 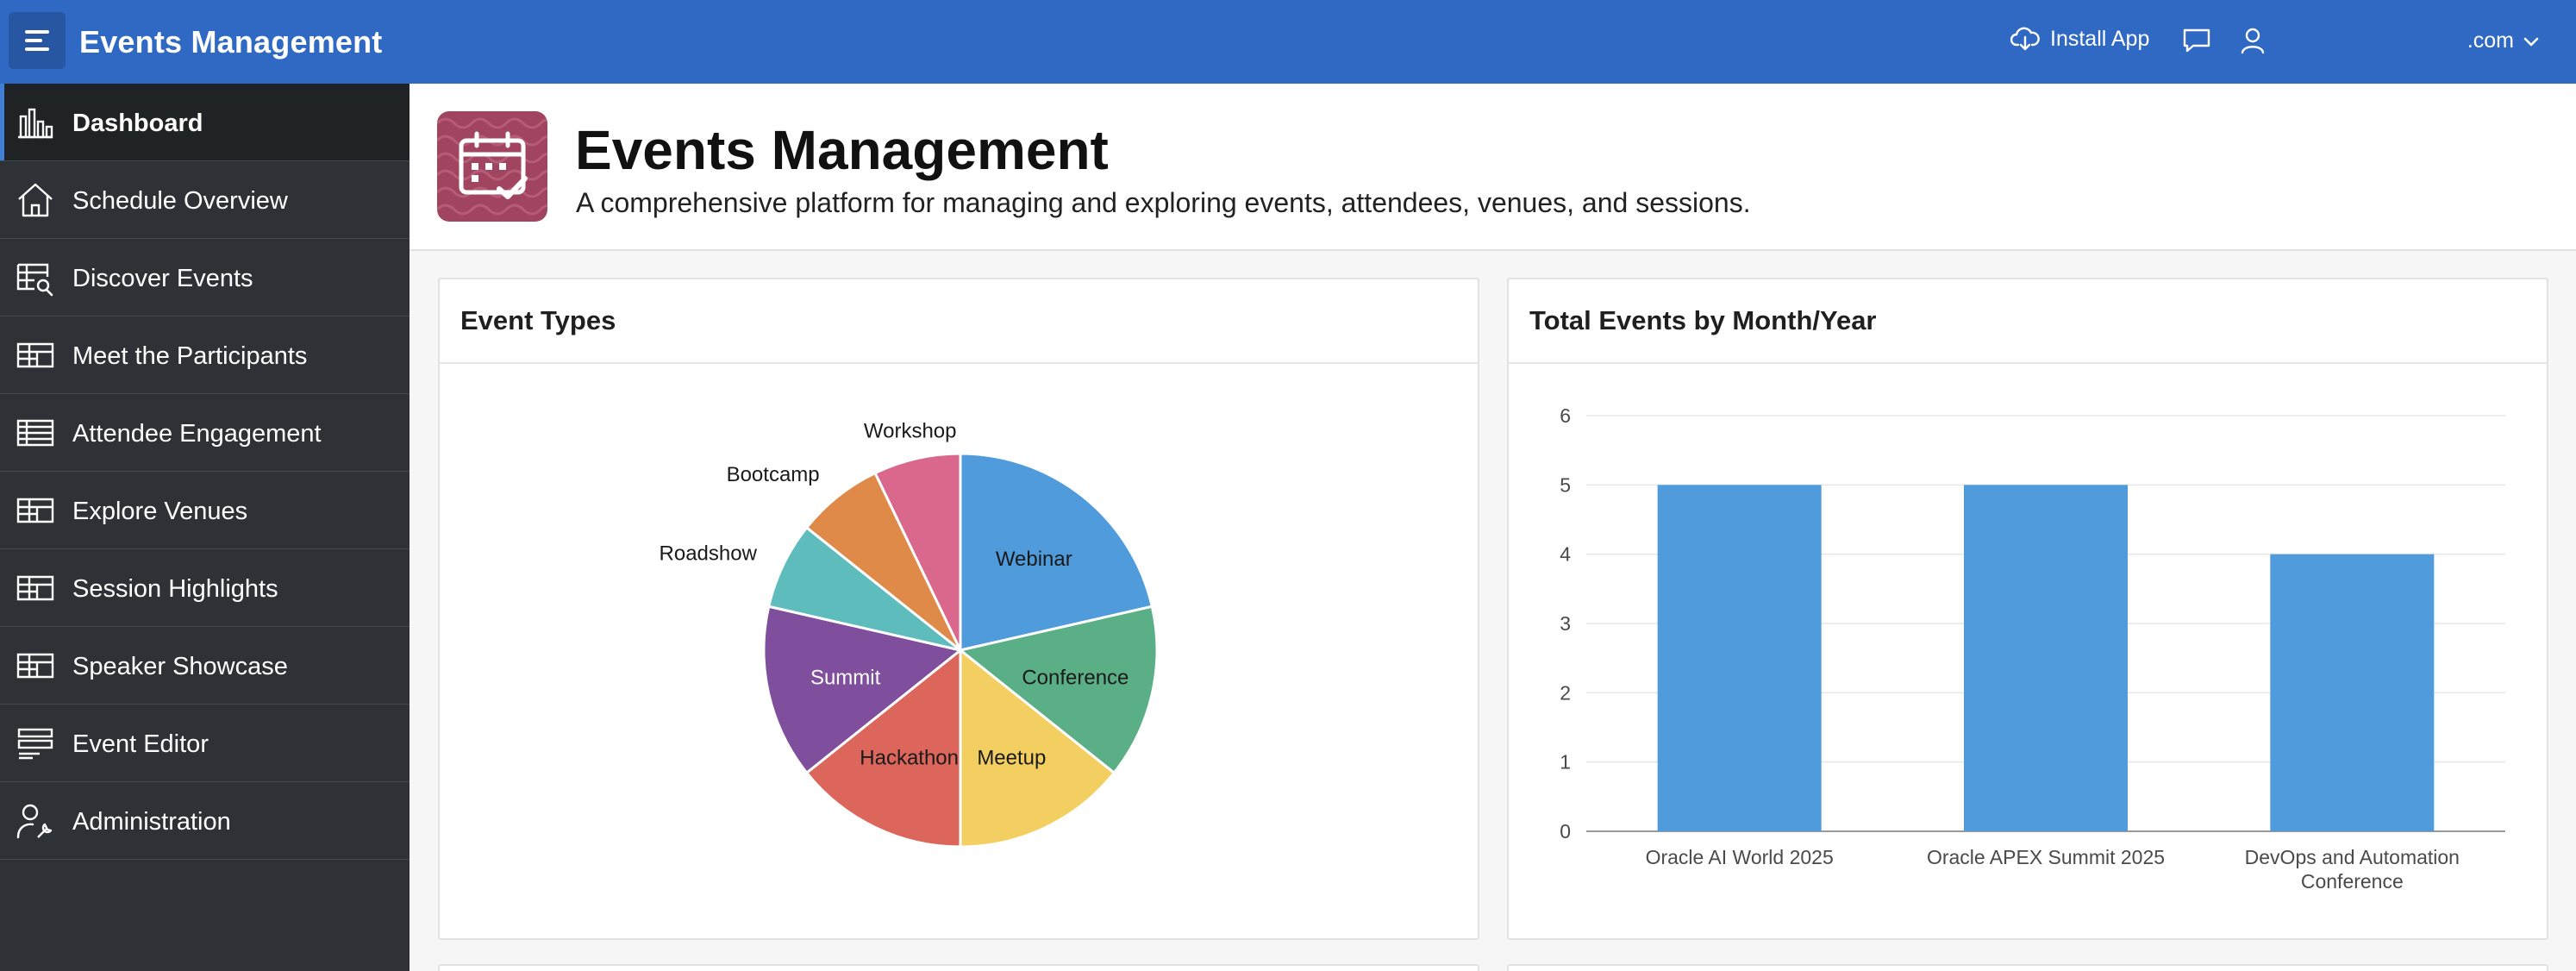 I want to click on pie-label-hackathon: Hackathon, so click(x=910, y=757).